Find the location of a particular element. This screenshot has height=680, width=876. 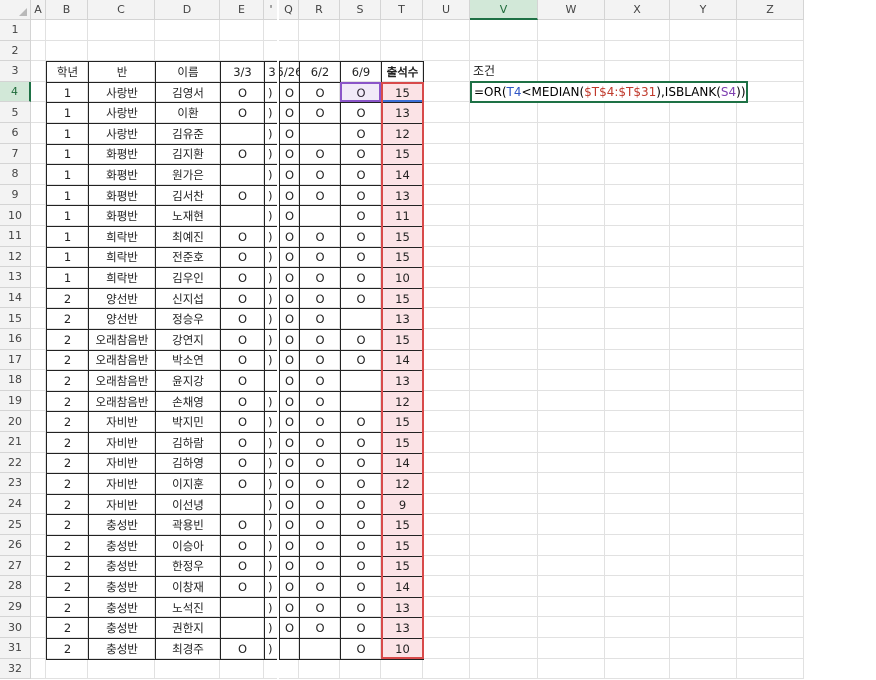

row-header-19: 19 is located at coordinates (15, 401).